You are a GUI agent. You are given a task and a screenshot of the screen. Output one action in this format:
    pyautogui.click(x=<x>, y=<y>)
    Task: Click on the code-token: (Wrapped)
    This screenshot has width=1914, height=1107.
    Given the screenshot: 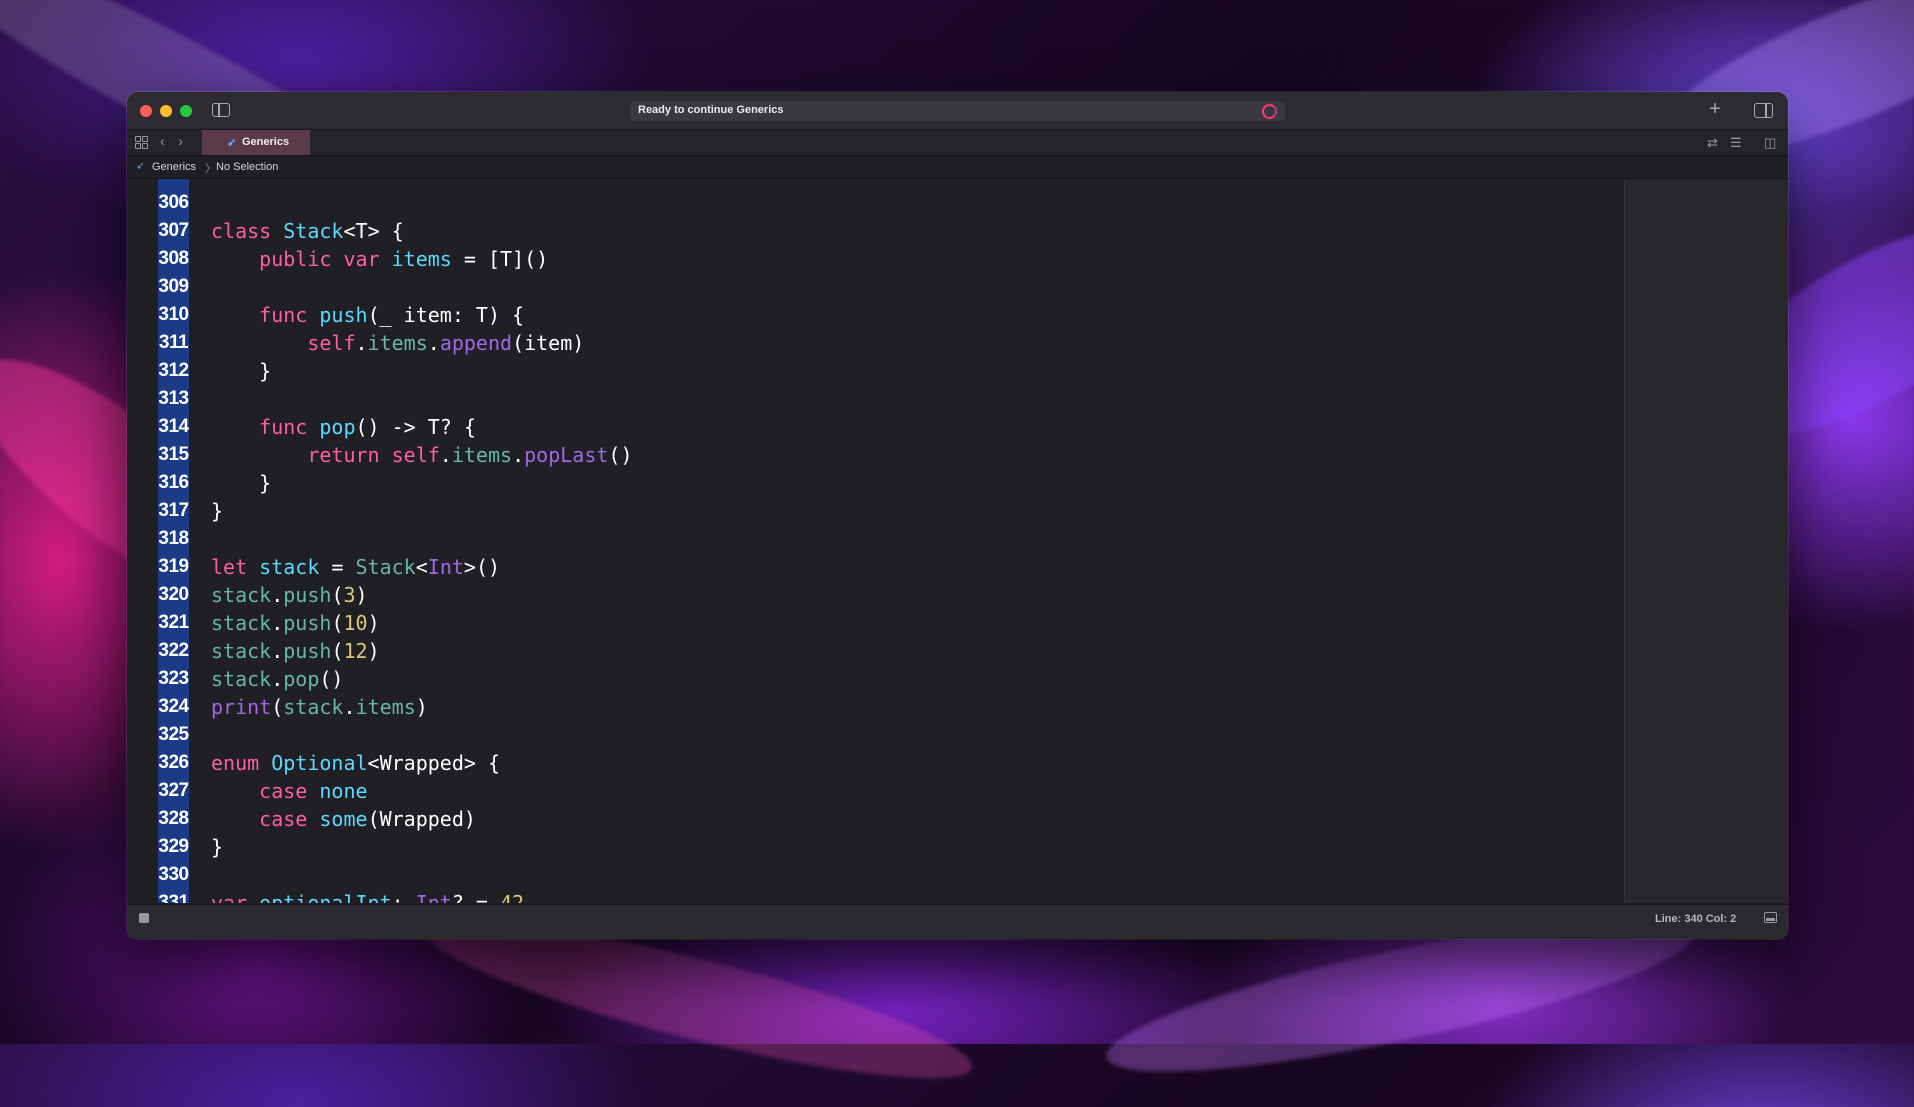 What is the action you would take?
    pyautogui.click(x=421, y=819)
    